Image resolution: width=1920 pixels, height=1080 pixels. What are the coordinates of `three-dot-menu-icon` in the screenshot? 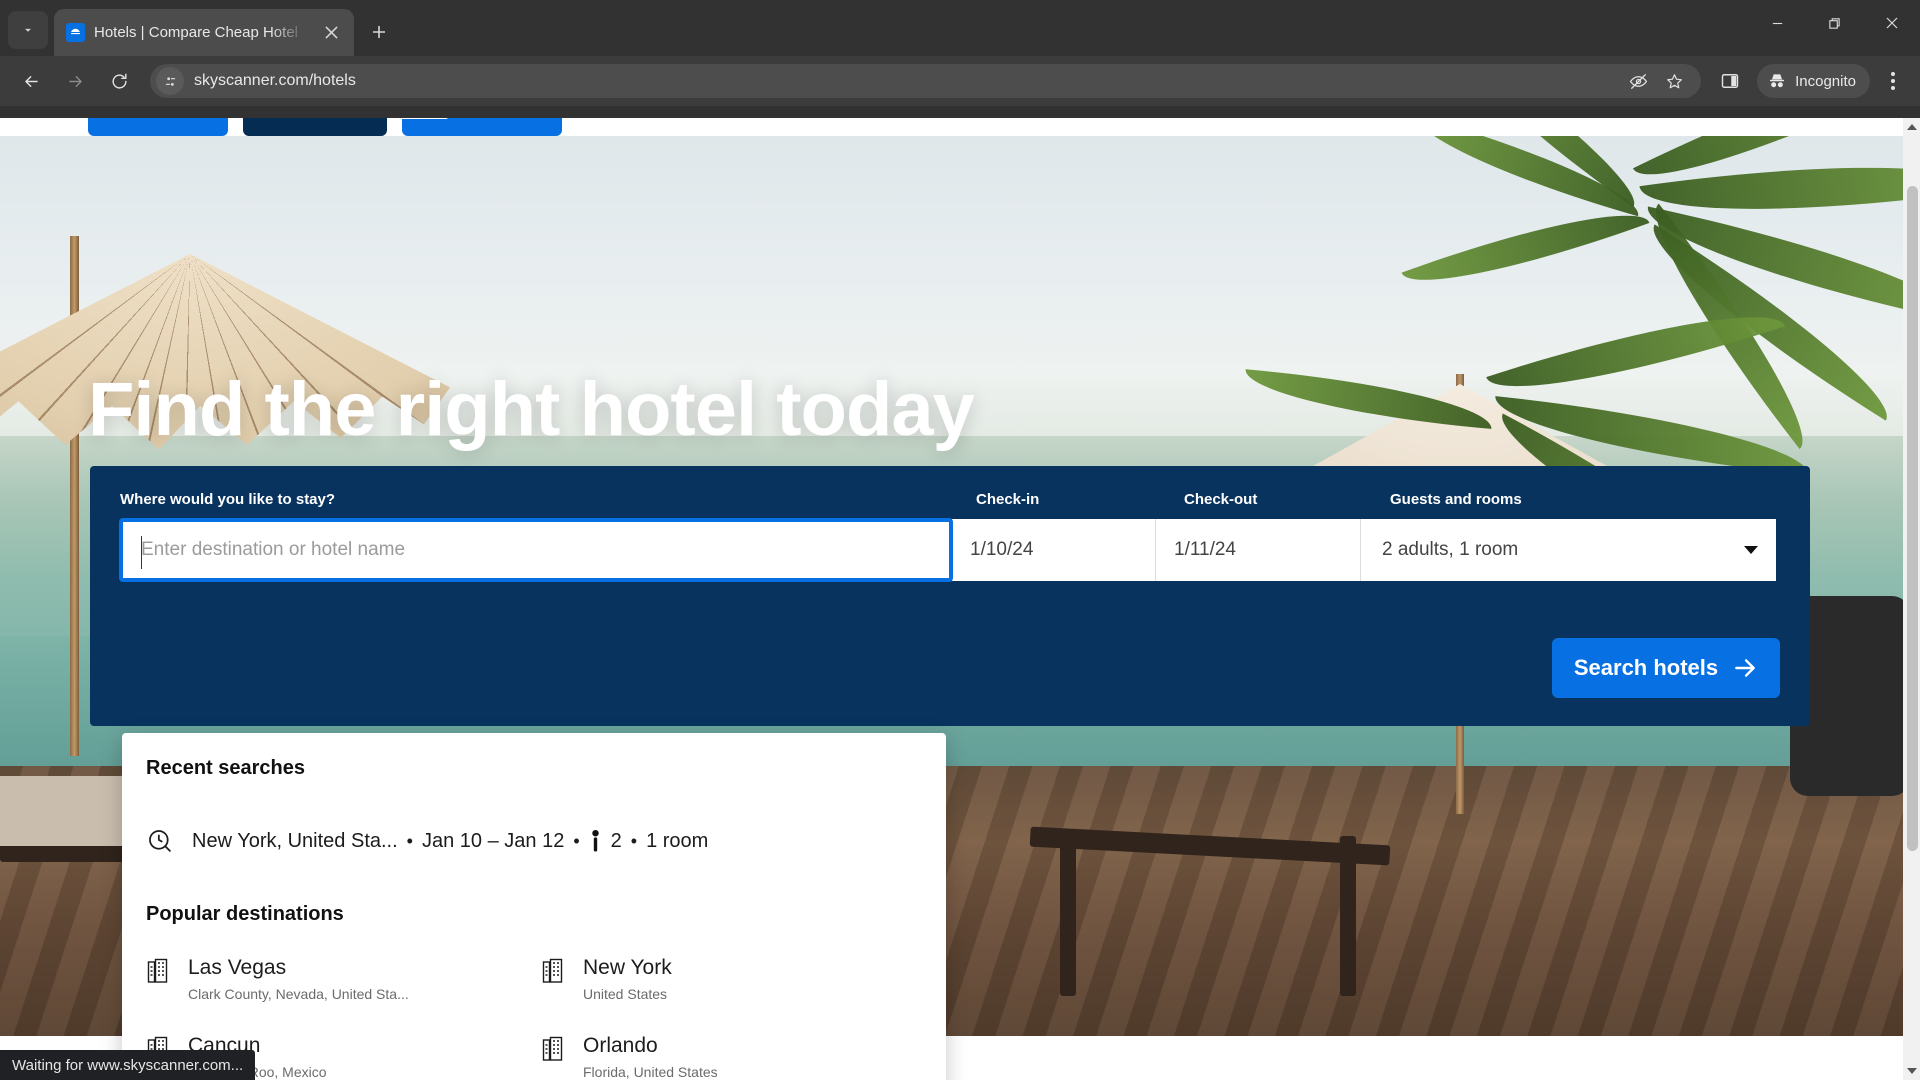 It's located at (1893, 74).